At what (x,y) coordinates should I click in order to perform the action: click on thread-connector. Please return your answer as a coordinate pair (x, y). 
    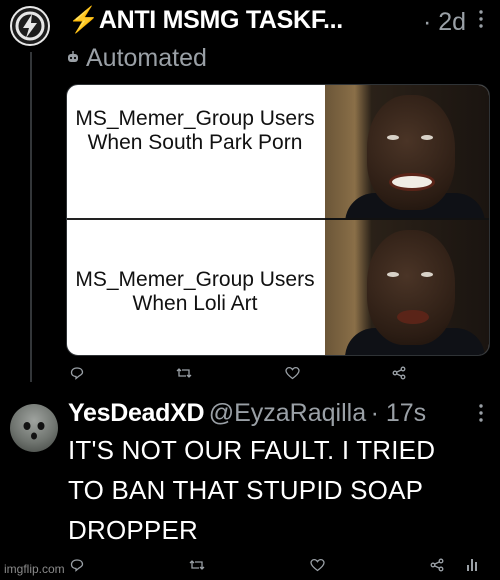
    Looking at the image, I should click on (31, 217).